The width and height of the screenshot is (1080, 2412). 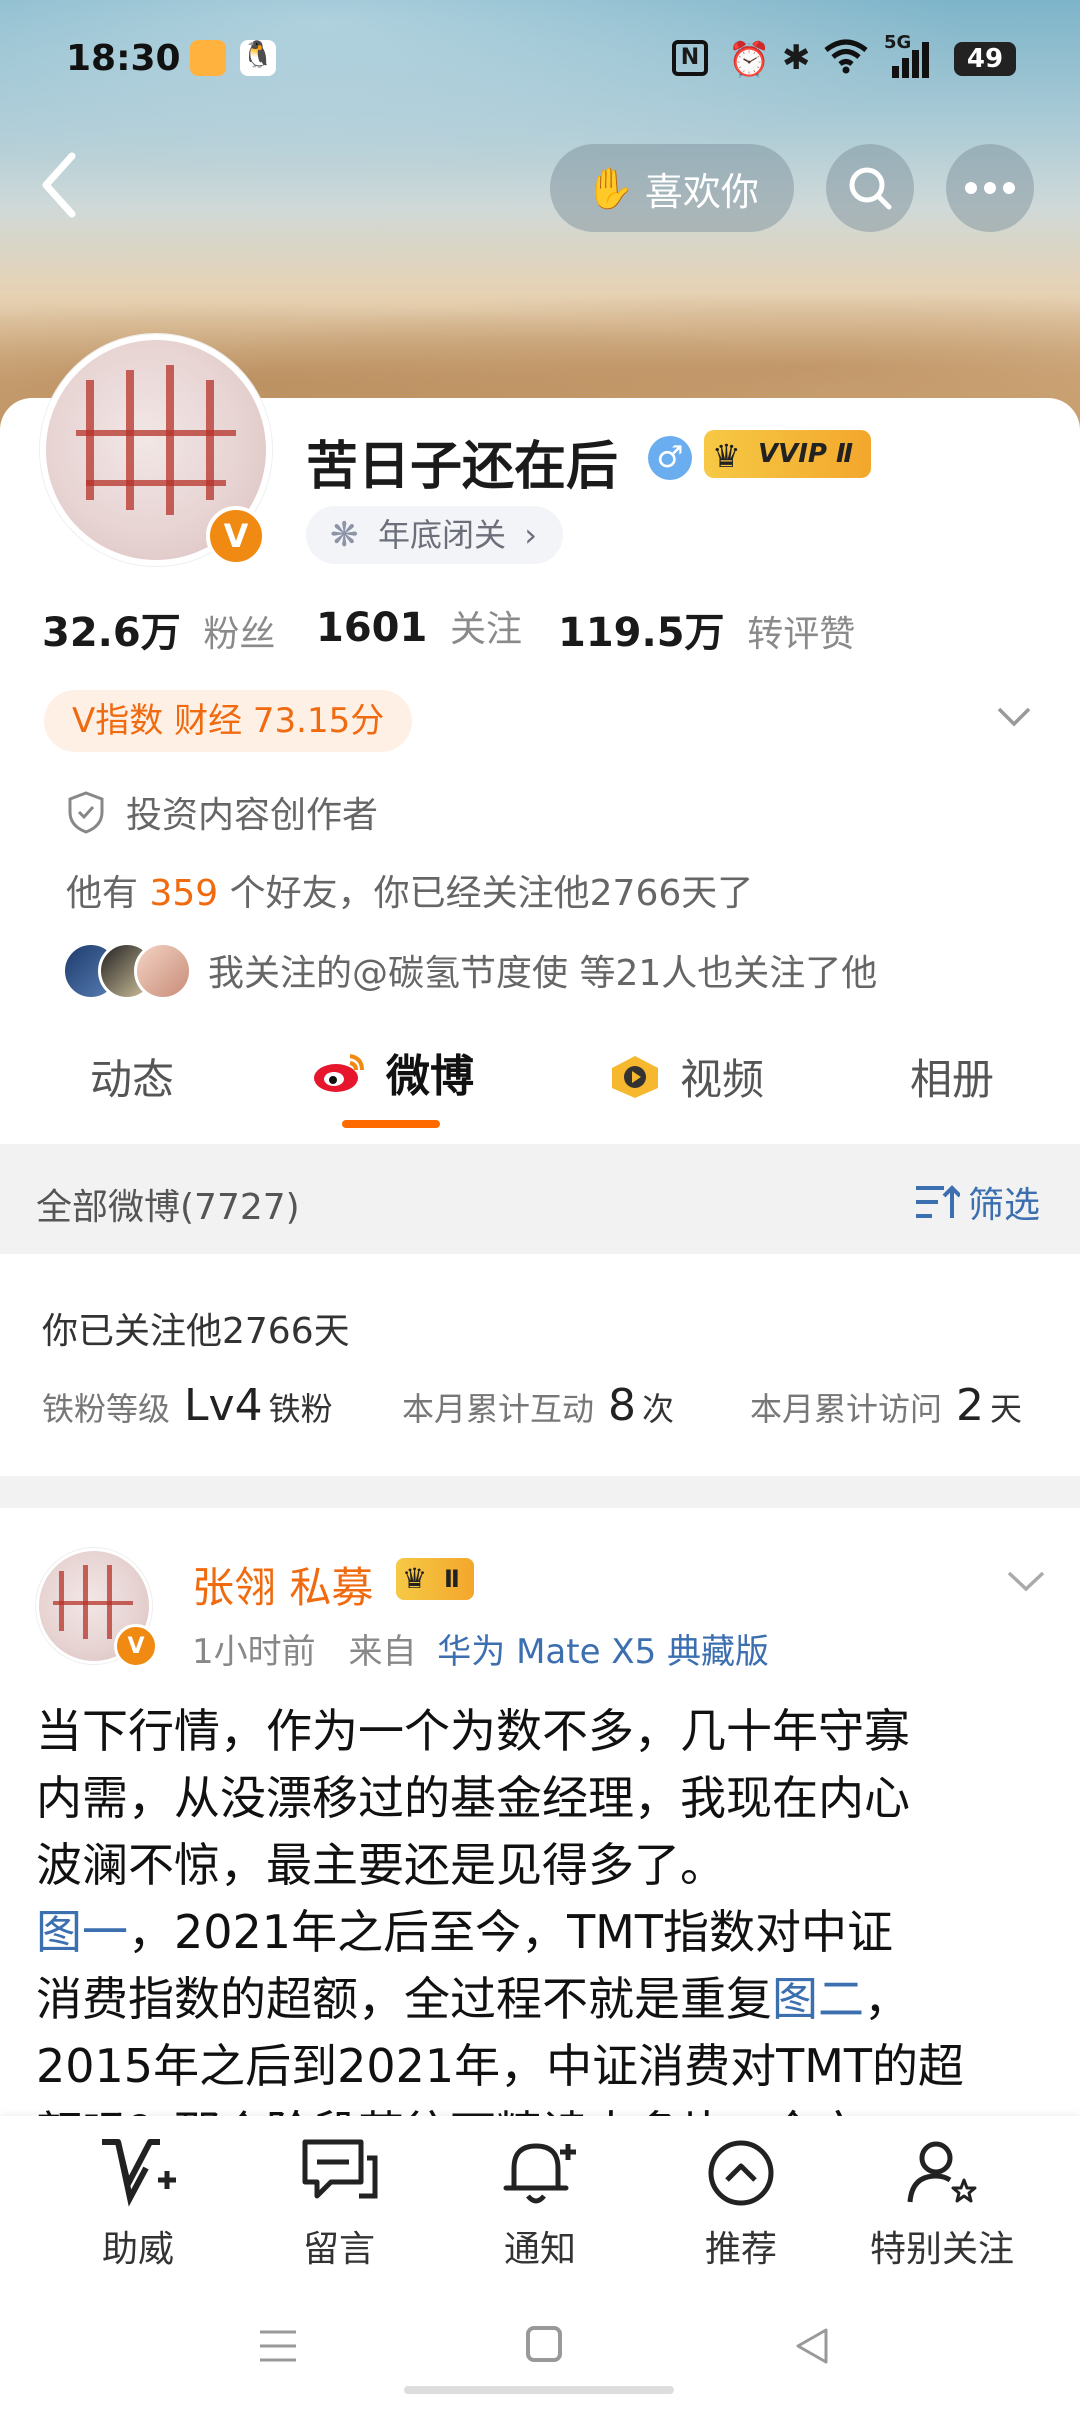 What do you see at coordinates (908, 61) in the screenshot?
I see `signal-icon` at bounding box center [908, 61].